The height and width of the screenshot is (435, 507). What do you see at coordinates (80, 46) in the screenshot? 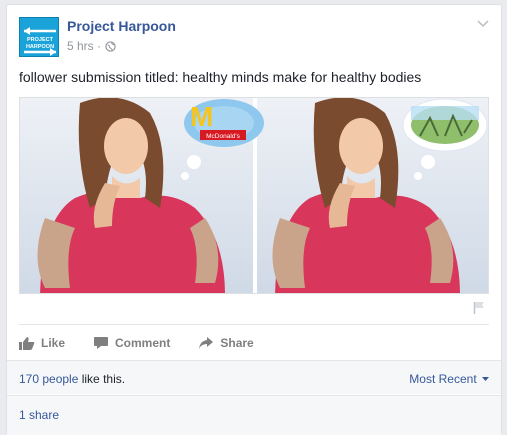
I see `post-timestamp: 5 hrs` at bounding box center [80, 46].